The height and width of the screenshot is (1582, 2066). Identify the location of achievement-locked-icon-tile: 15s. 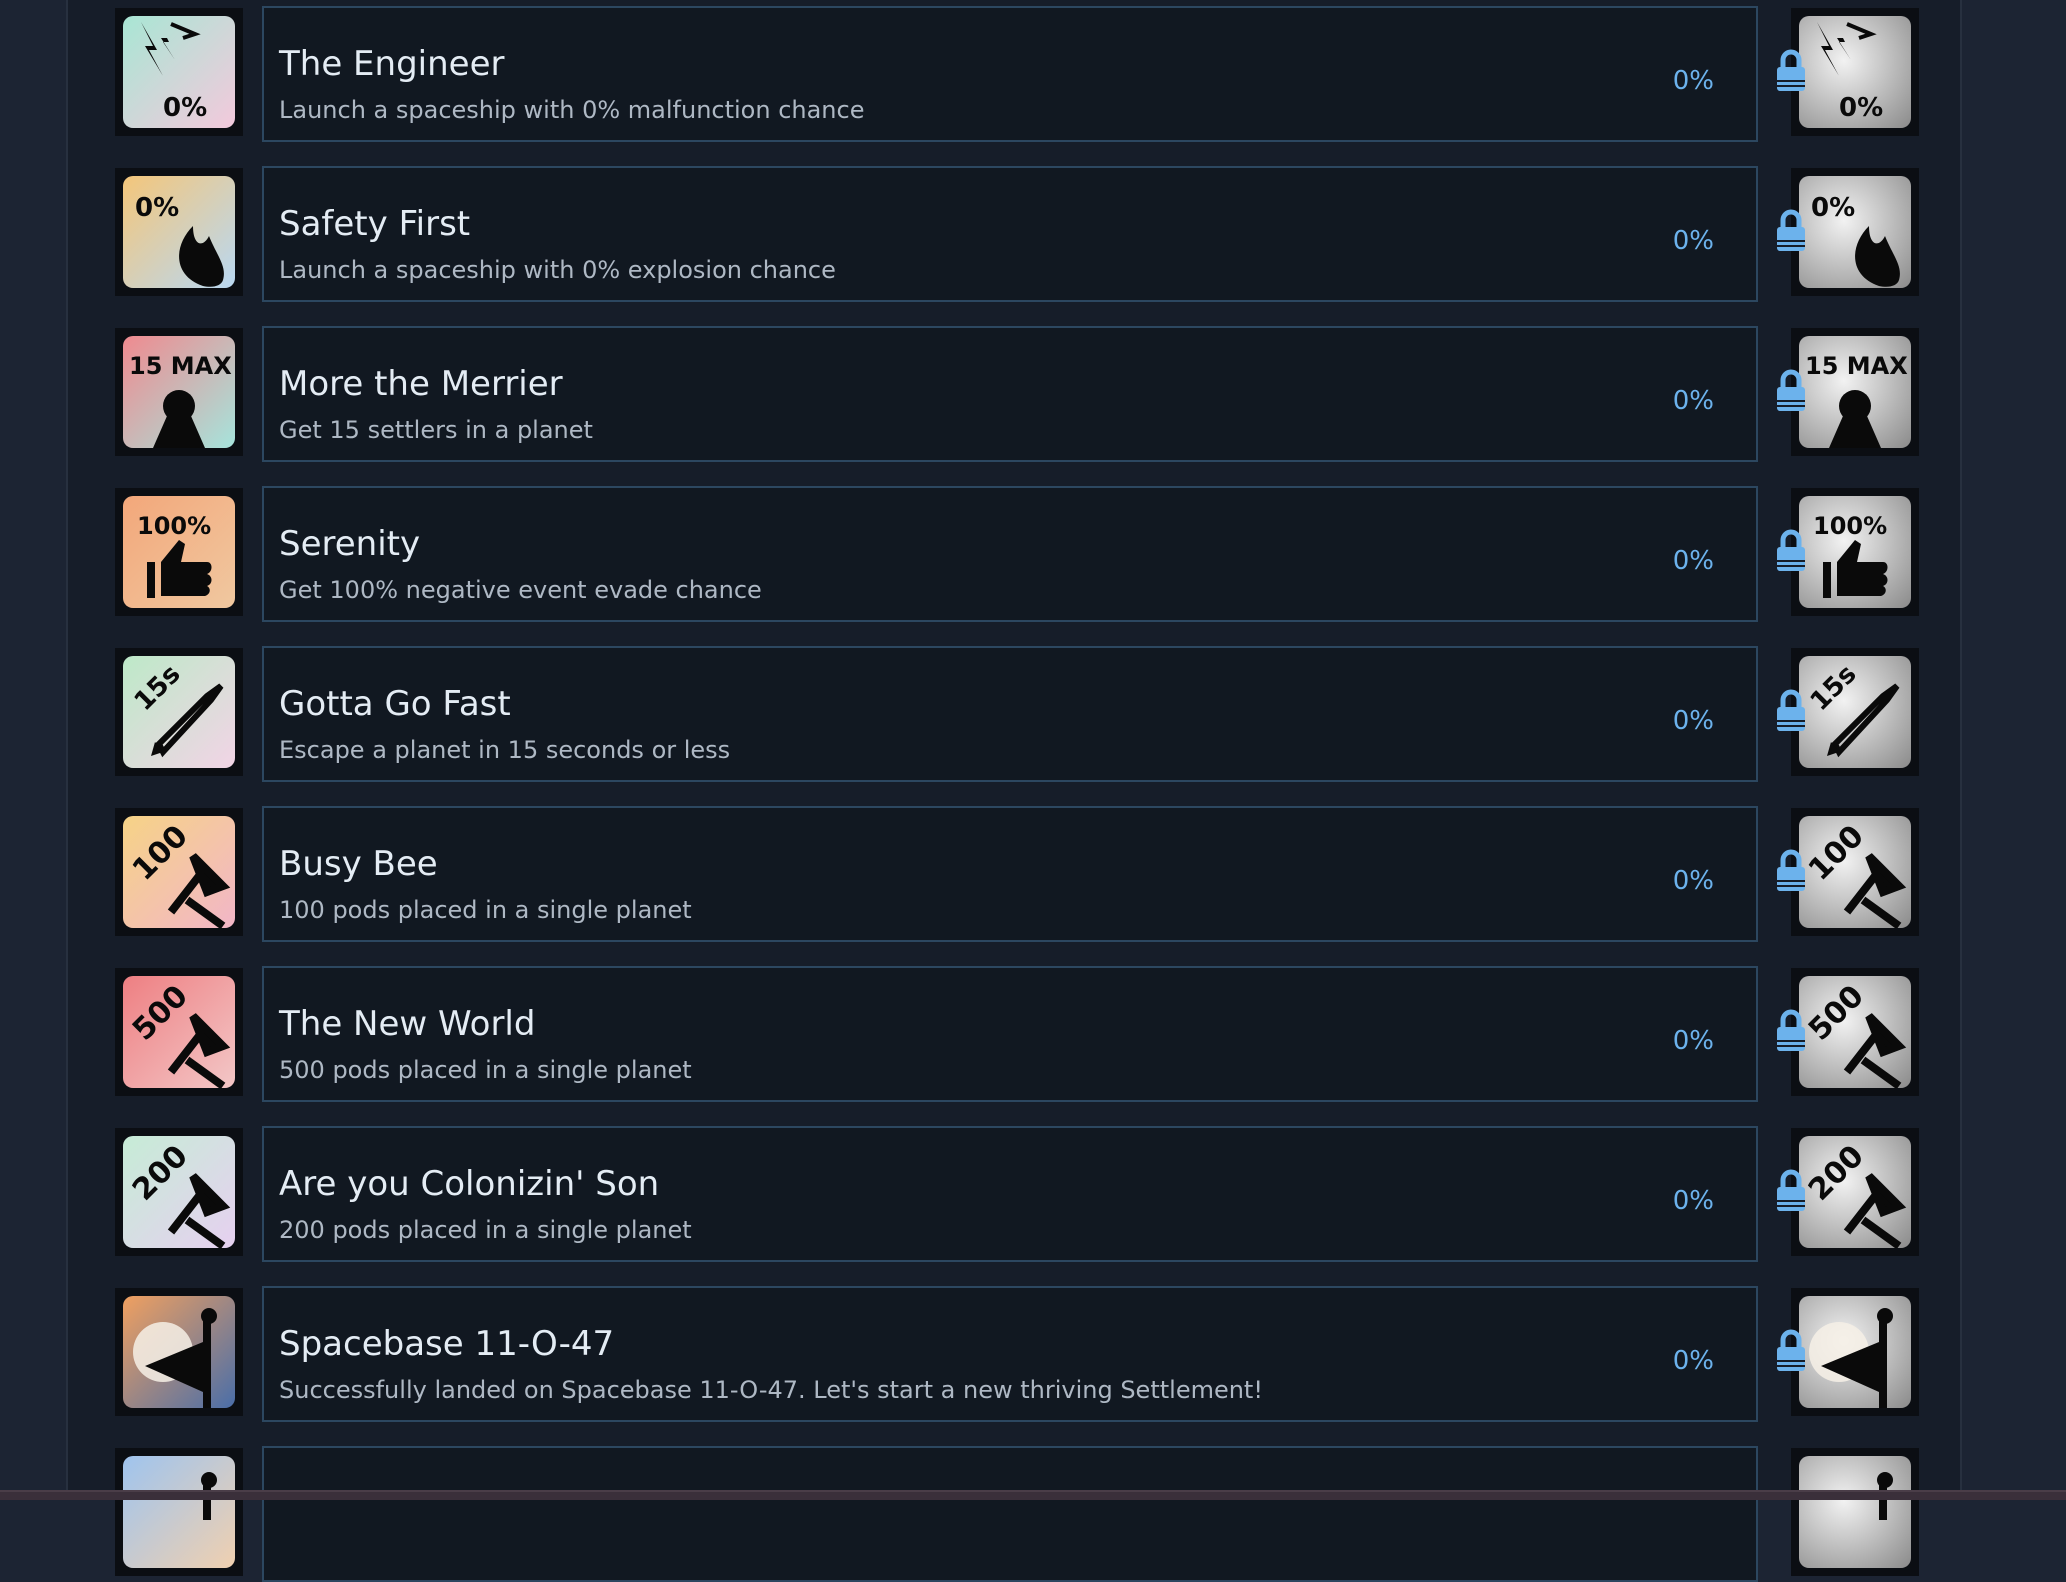
(1855, 712).